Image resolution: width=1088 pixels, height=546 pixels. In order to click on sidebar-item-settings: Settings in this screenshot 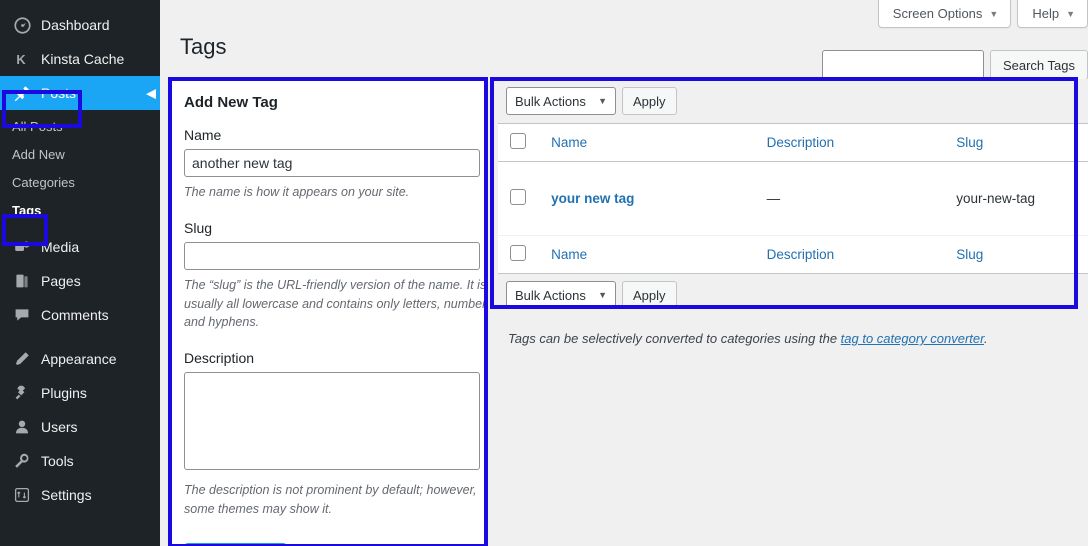, I will do `click(80, 495)`.